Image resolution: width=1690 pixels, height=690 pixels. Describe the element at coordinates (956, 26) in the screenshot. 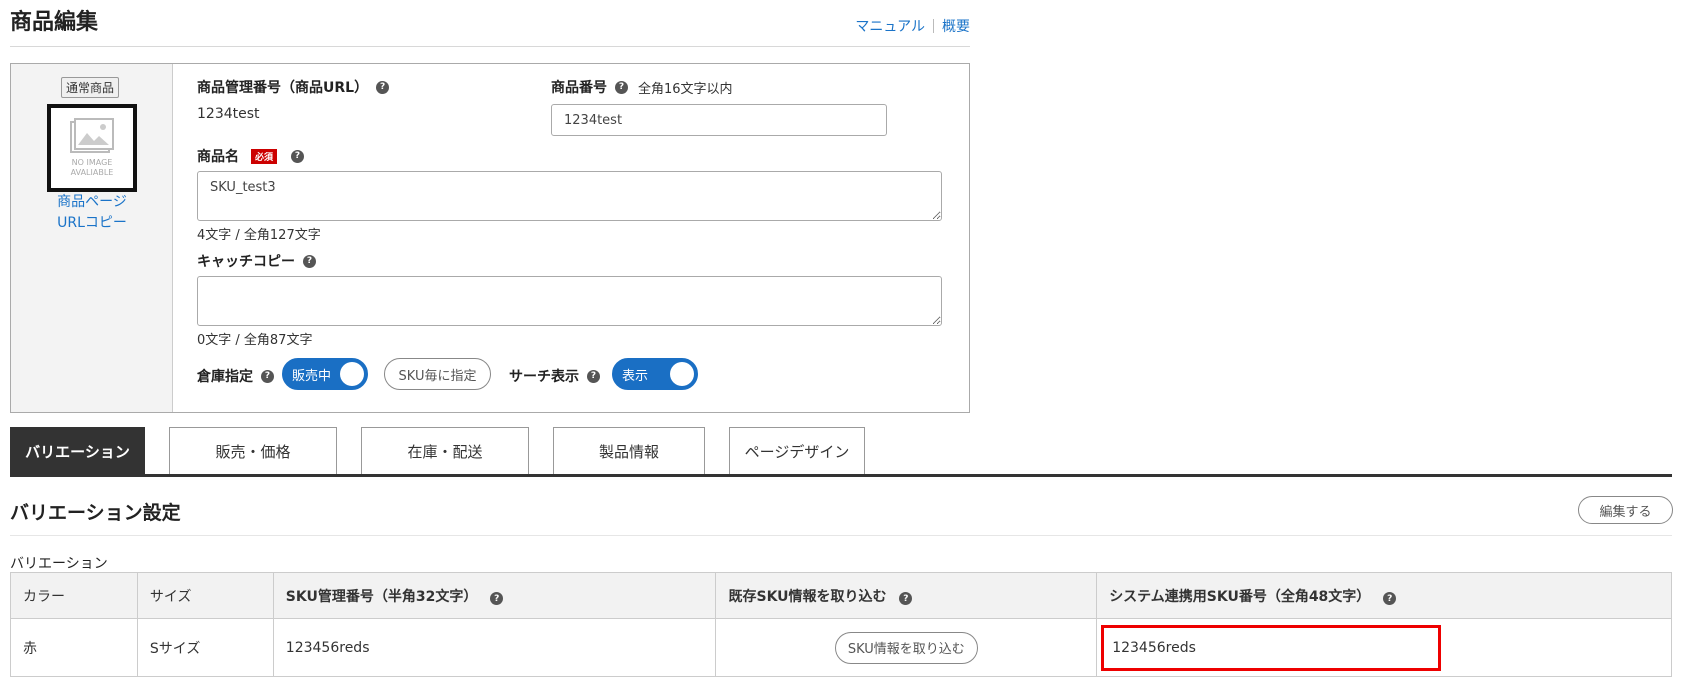

I see `overview-link: 概要` at that location.